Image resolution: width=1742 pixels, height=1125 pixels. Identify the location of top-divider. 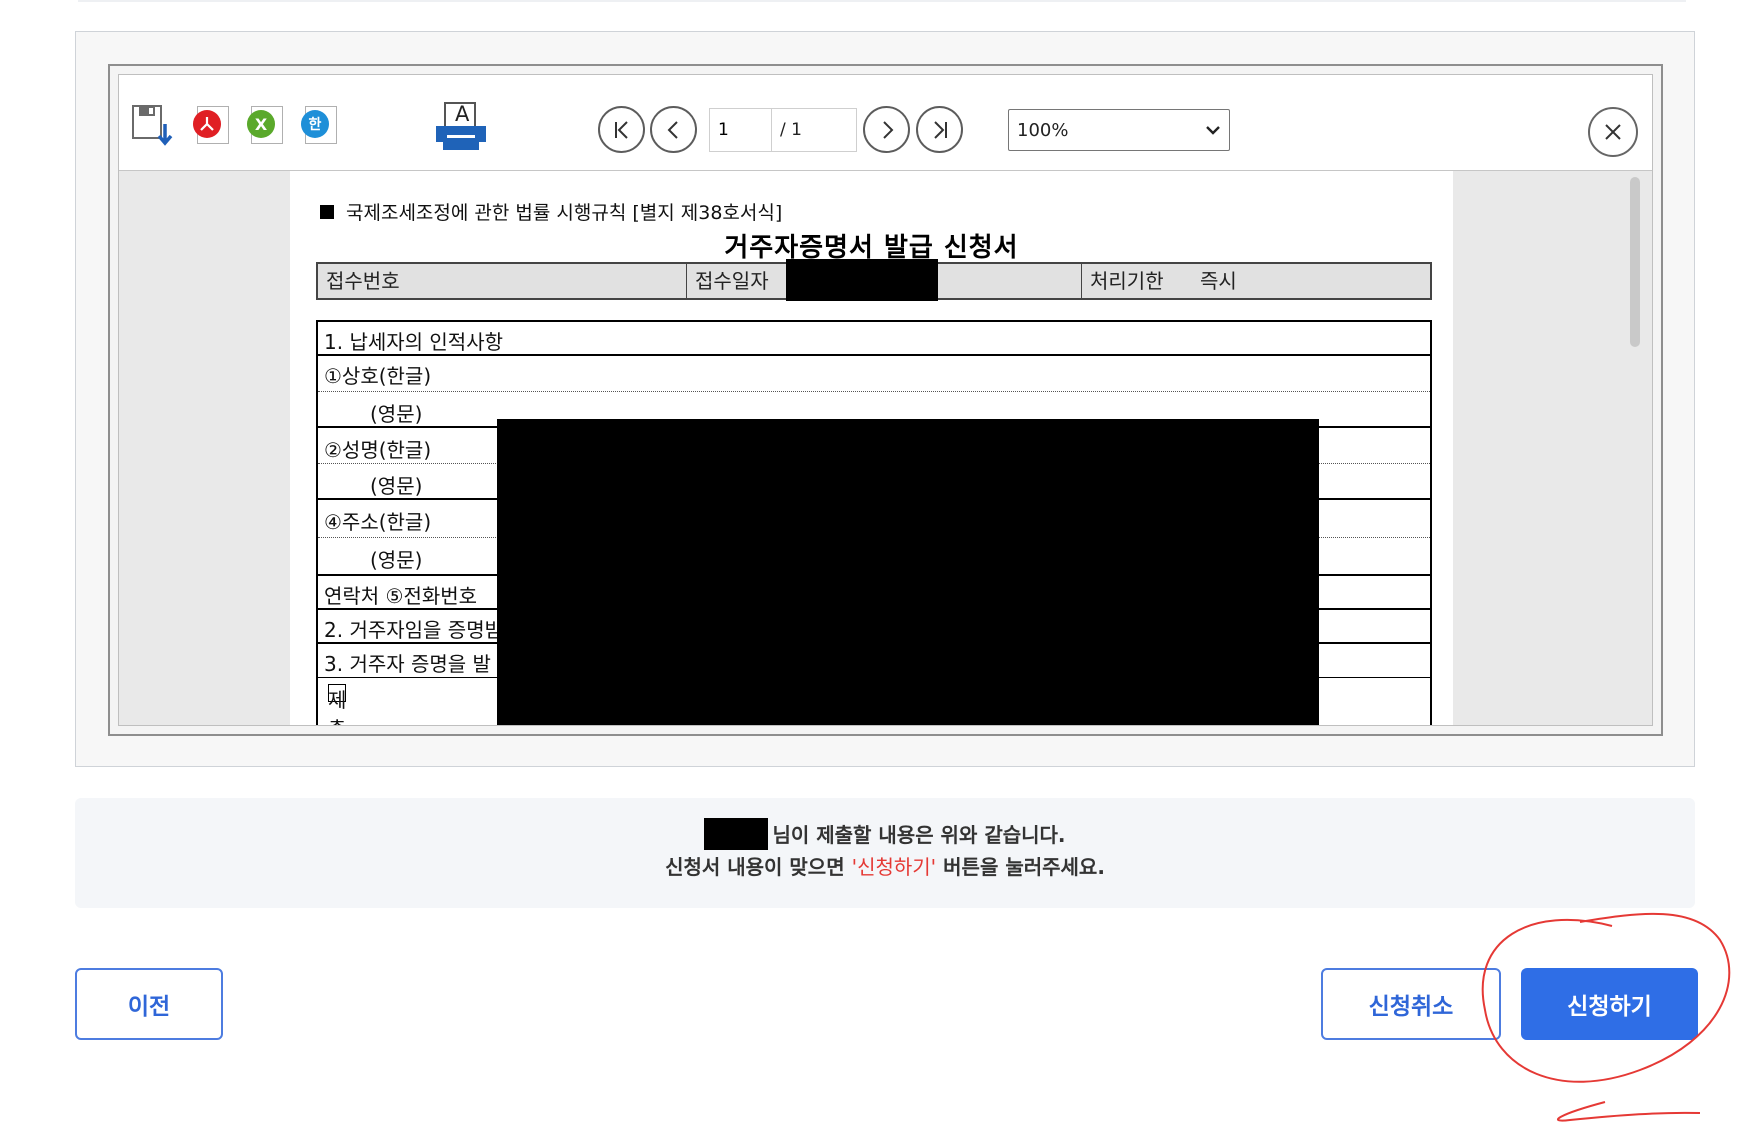
(882, 1).